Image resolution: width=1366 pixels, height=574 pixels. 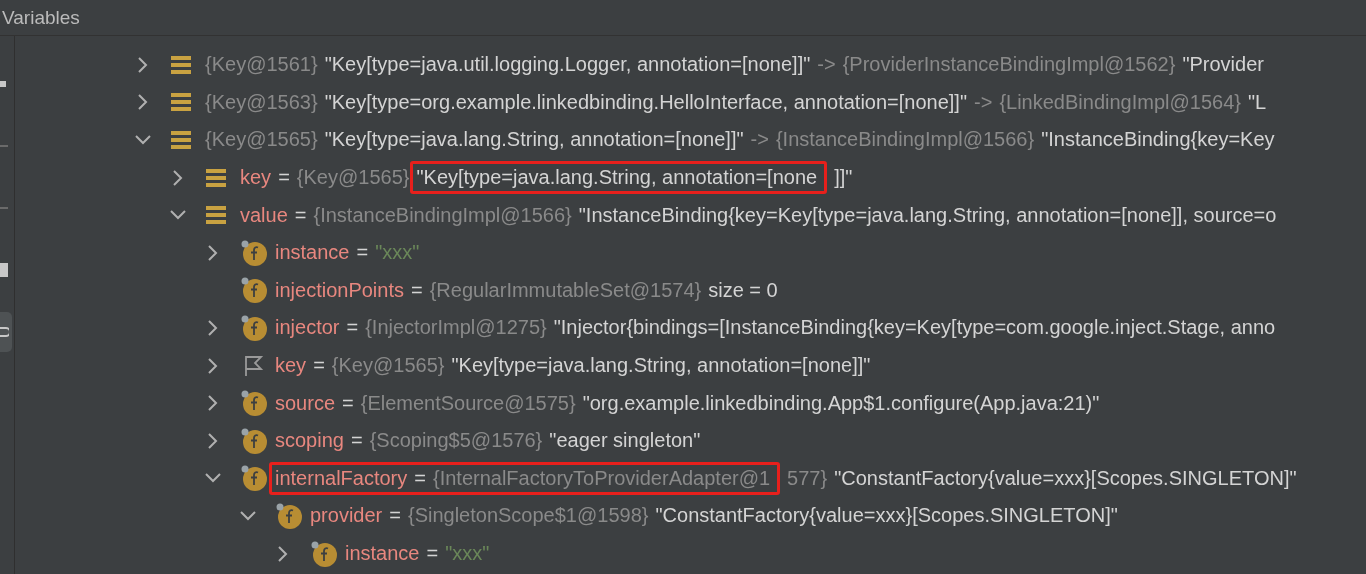 I want to click on type-text: 577}, so click(x=807, y=478).